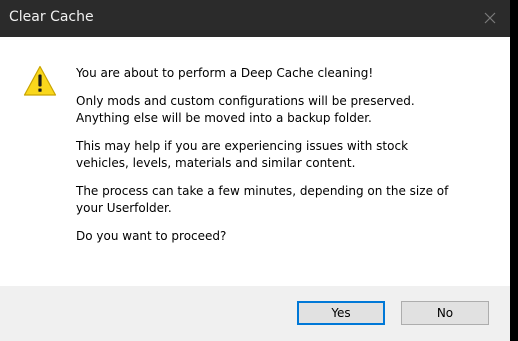 Image resolution: width=518 pixels, height=341 pixels. I want to click on window-title: Clear Cache, so click(51, 17).